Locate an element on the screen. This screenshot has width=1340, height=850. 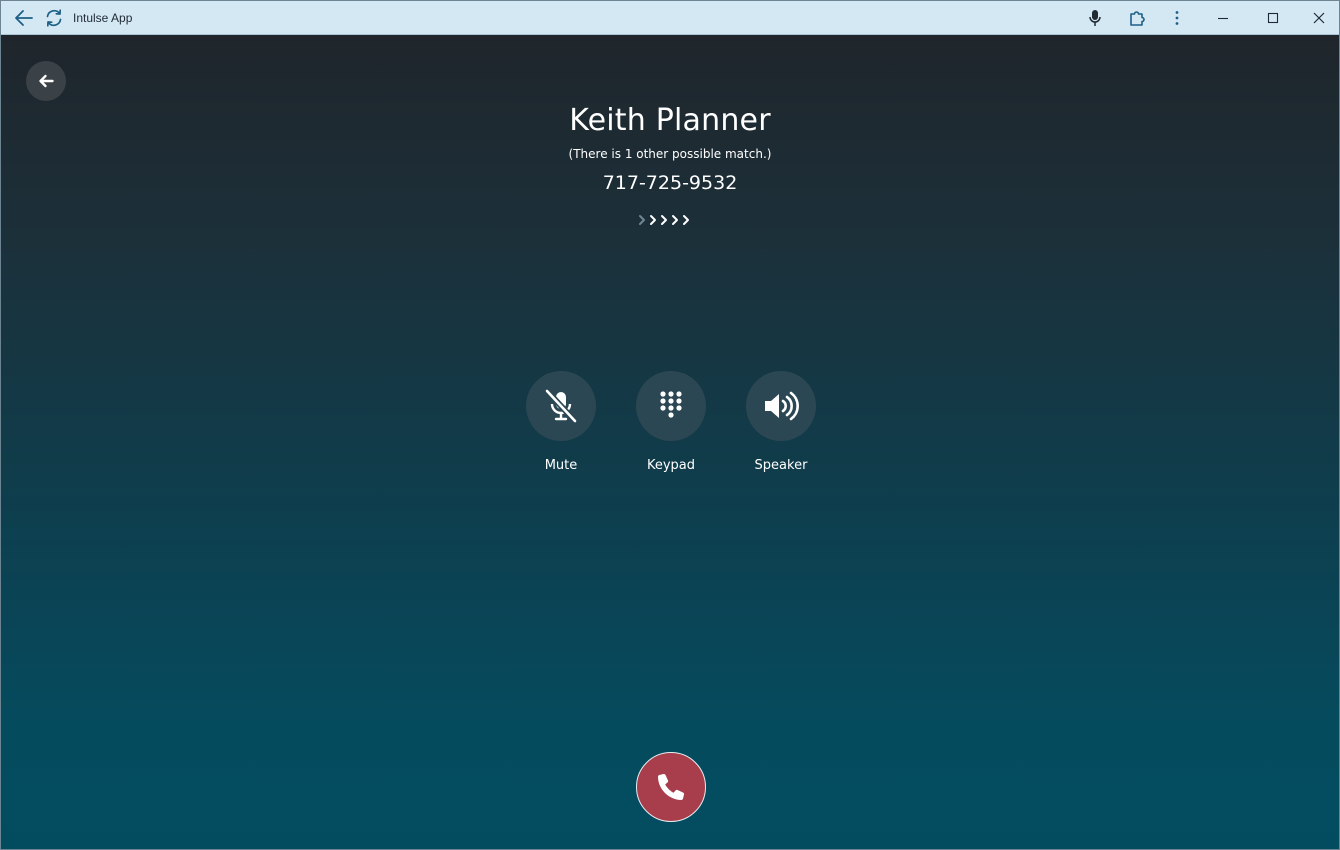
keypad-label: Keypad is located at coordinates (671, 465).